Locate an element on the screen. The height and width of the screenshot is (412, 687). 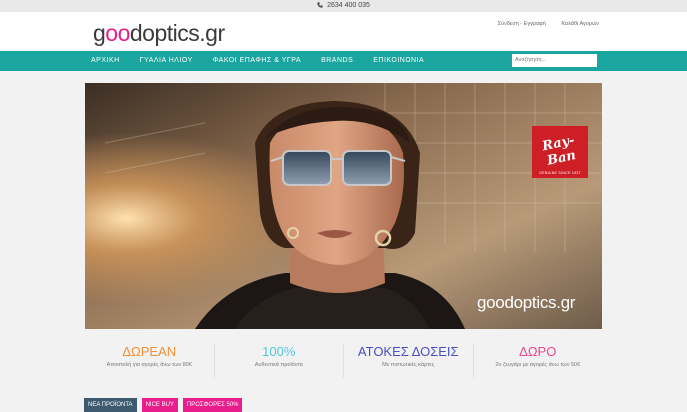
cart-link: Καλάθι Αγορών is located at coordinates (580, 24).